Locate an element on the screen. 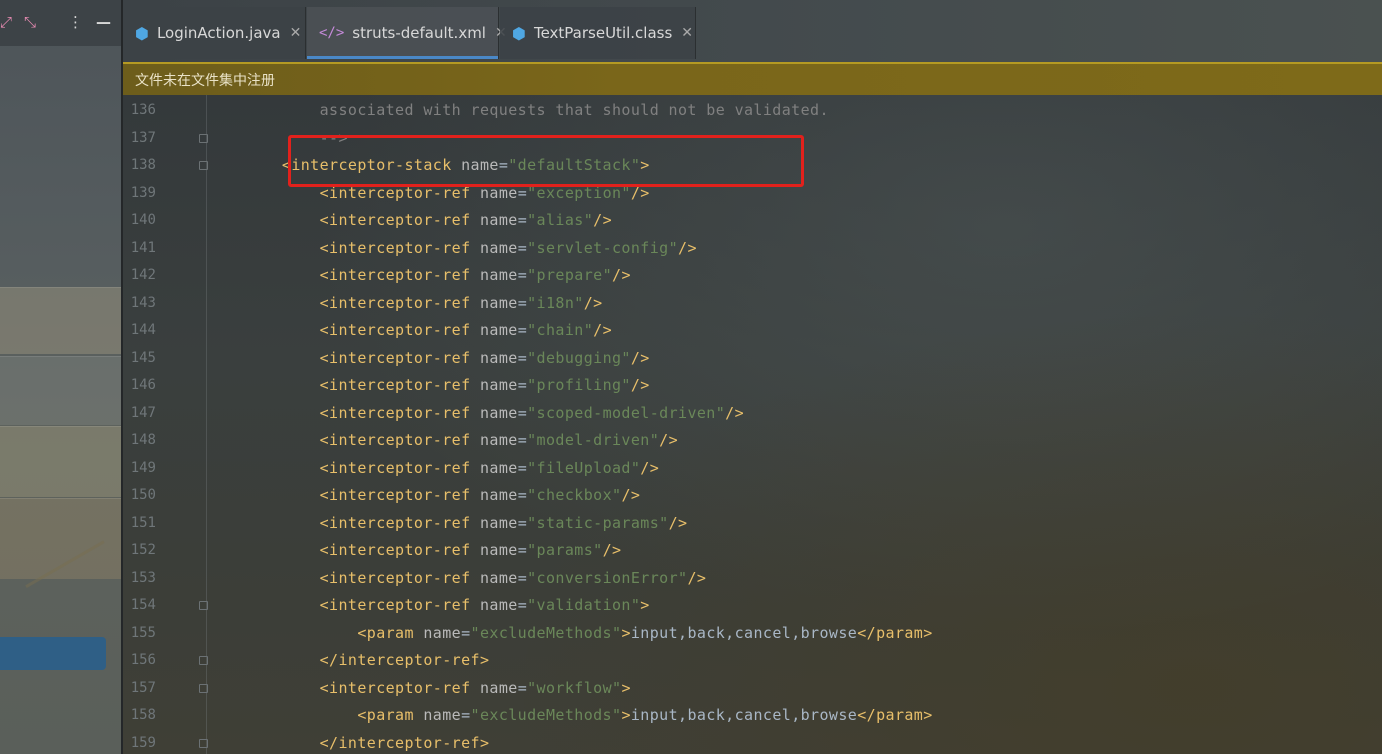 This screenshot has height=754, width=1382. class-file-icon: ⬢ is located at coordinates (519, 33).